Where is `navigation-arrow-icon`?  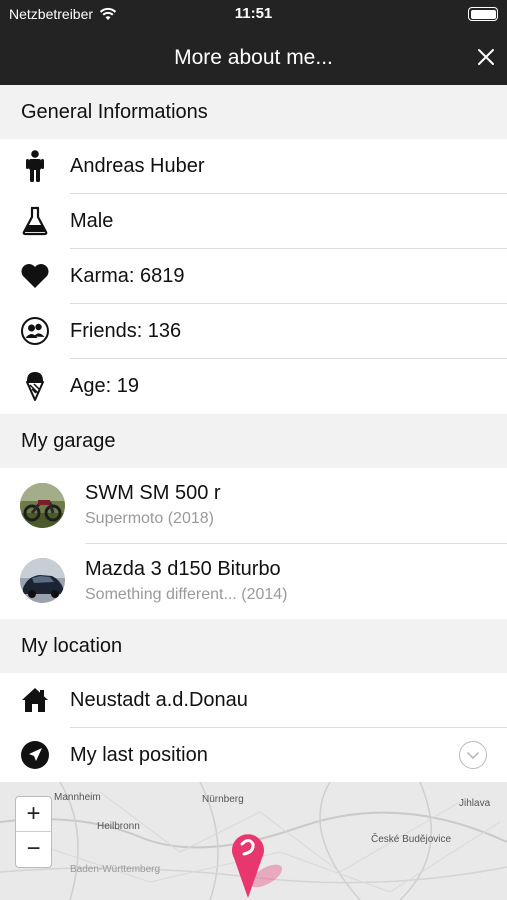 navigation-arrow-icon is located at coordinates (35, 755).